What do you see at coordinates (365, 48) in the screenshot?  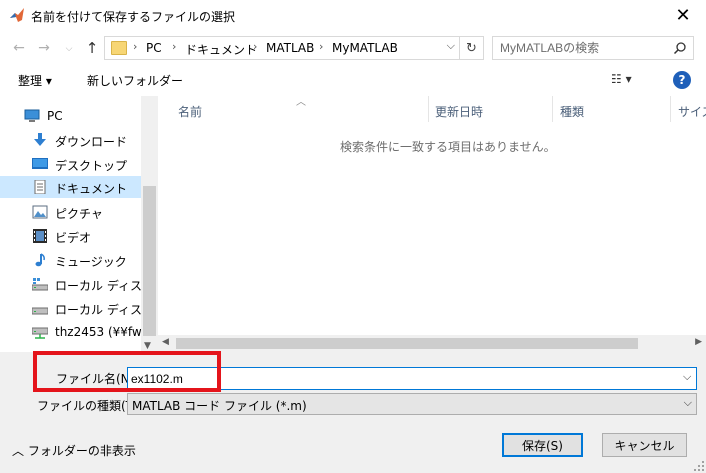 I see `breadcrumb-mymatlab: MyMATLAB` at bounding box center [365, 48].